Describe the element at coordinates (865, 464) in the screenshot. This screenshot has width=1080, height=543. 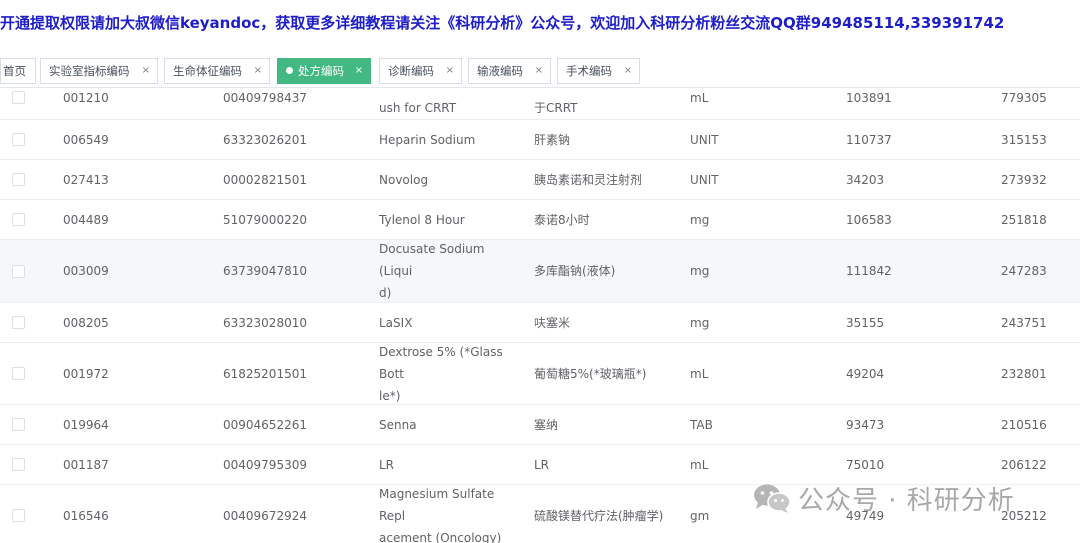
I see `cell-count-1-text: 75010` at that location.